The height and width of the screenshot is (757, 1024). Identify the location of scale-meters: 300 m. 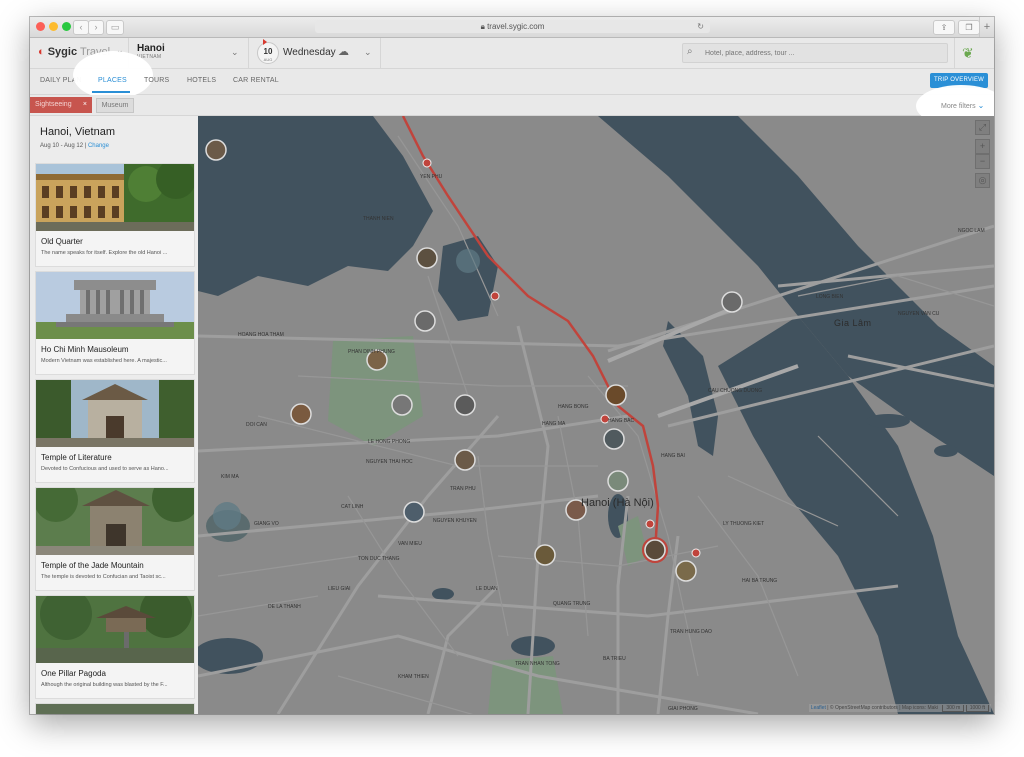
(953, 708).